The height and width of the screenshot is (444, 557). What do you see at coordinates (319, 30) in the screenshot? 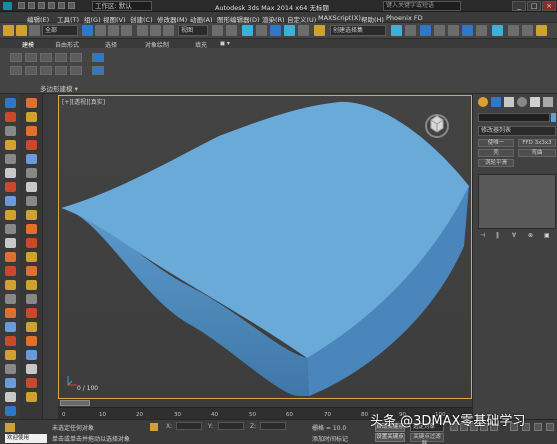
I see `edit-named-selection-icon` at bounding box center [319, 30].